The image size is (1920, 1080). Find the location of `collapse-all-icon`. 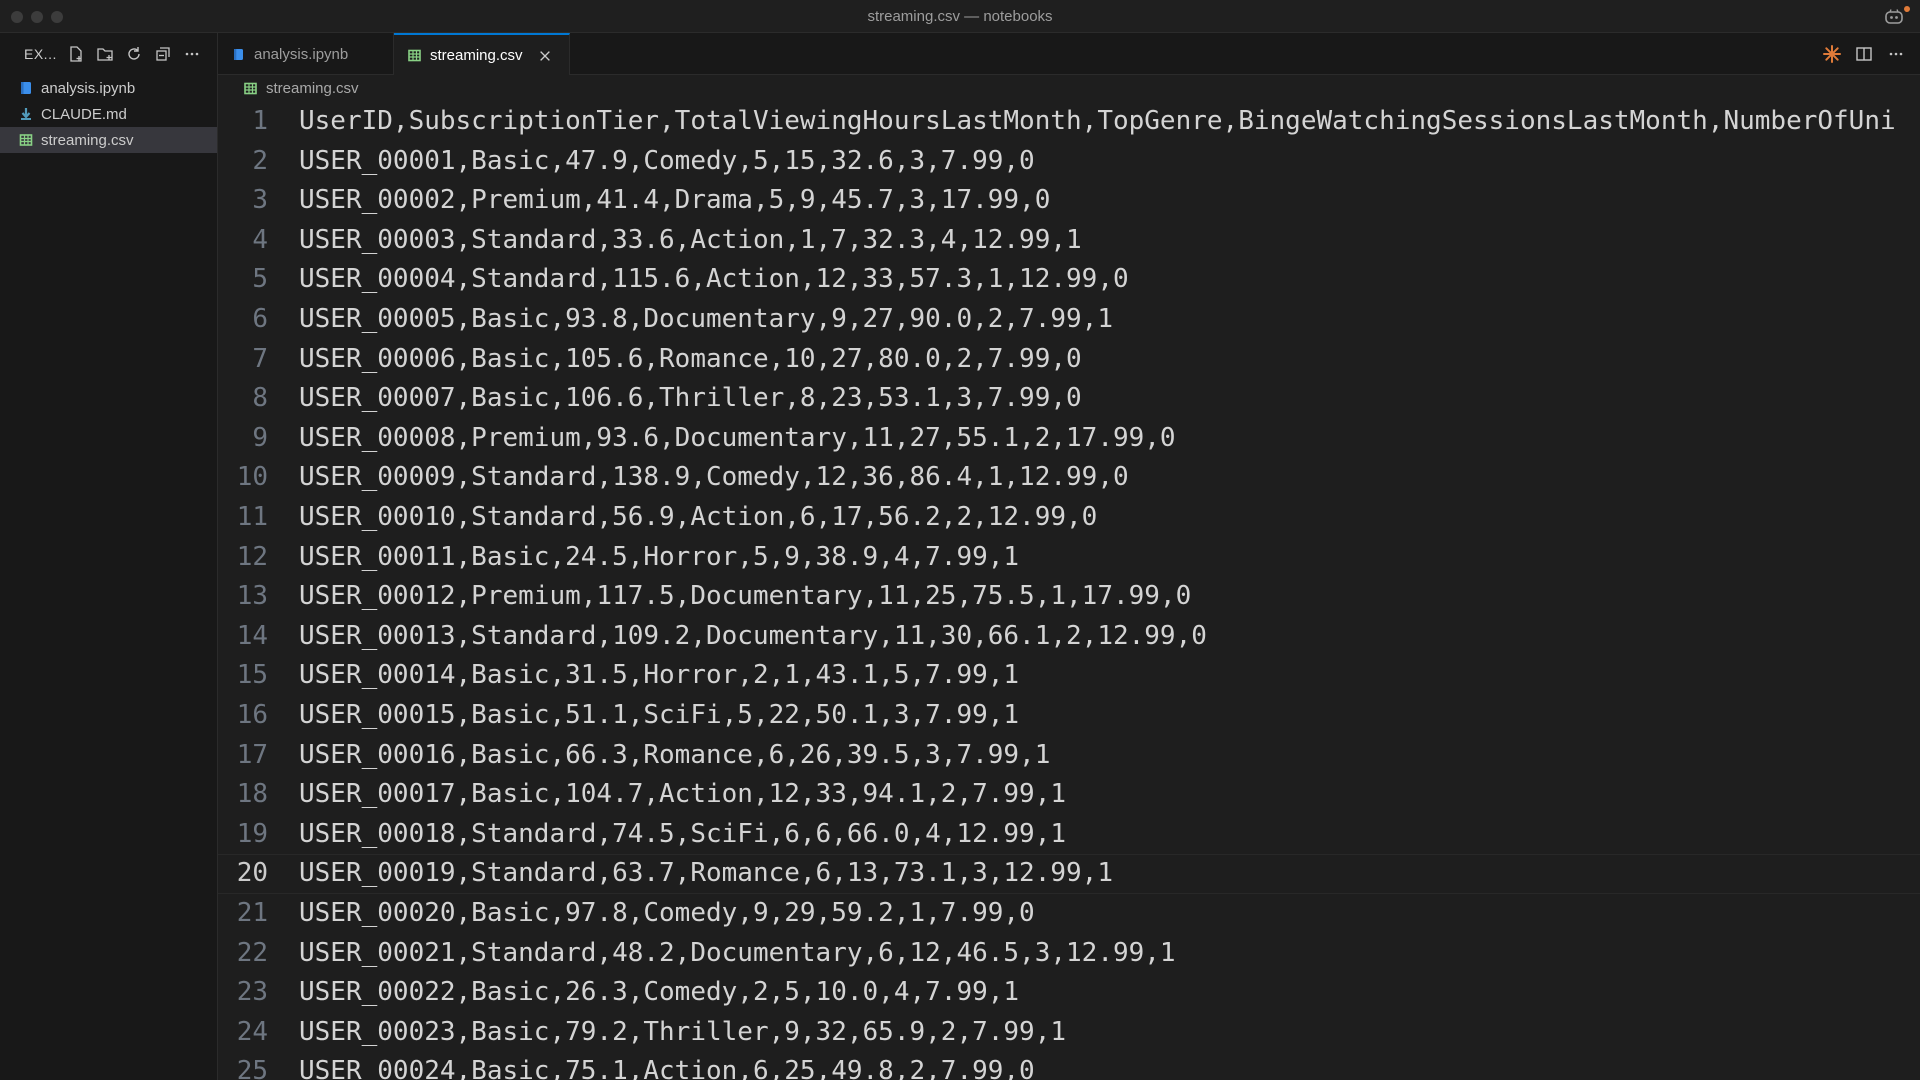

collapse-all-icon is located at coordinates (163, 54).